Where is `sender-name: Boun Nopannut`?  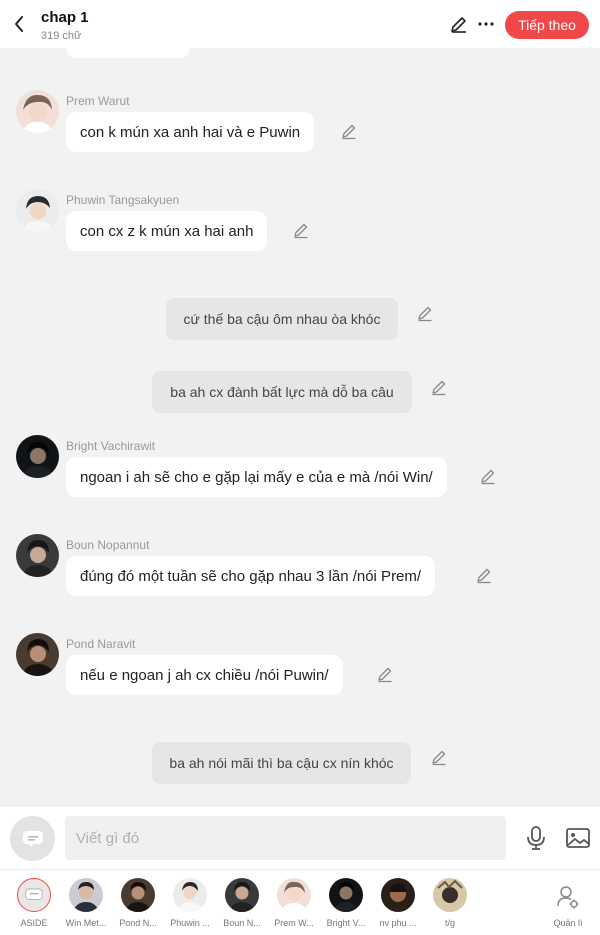
sender-name: Boun Nopannut is located at coordinates (108, 545).